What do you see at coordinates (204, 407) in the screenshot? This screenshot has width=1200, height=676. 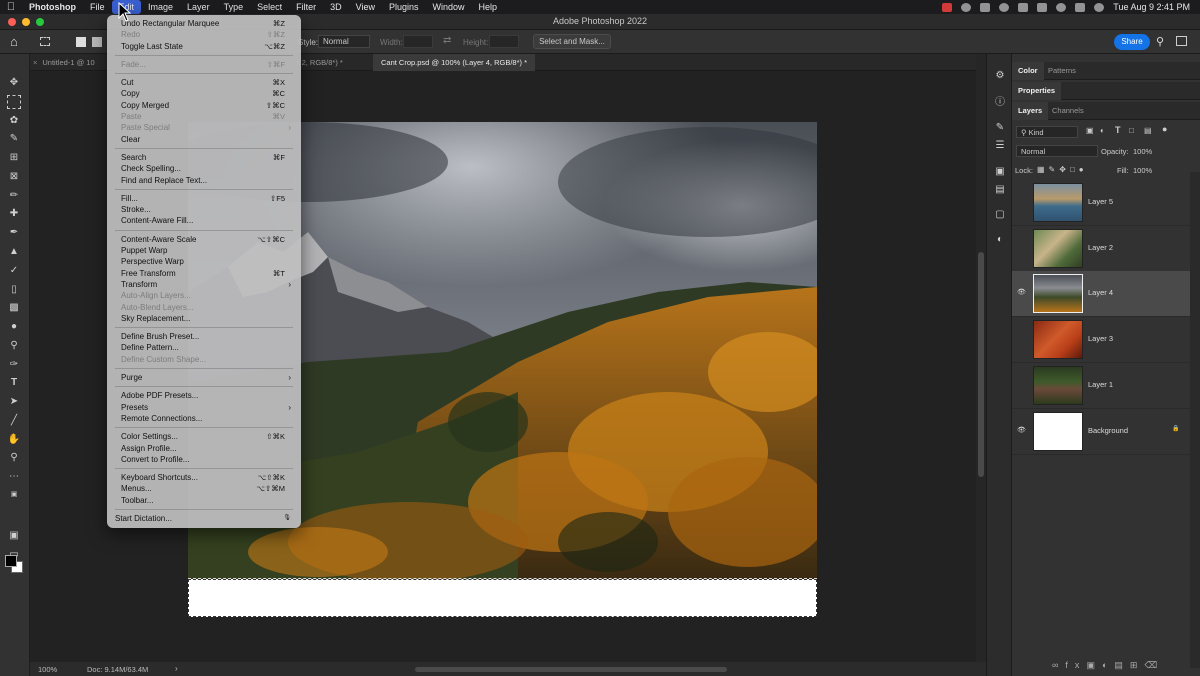 I see `menu-item-presets: Presets ›` at bounding box center [204, 407].